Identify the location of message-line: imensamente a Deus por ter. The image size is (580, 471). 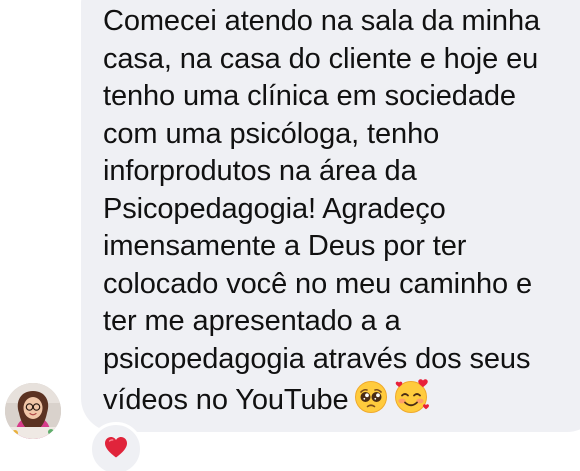
(285, 246).